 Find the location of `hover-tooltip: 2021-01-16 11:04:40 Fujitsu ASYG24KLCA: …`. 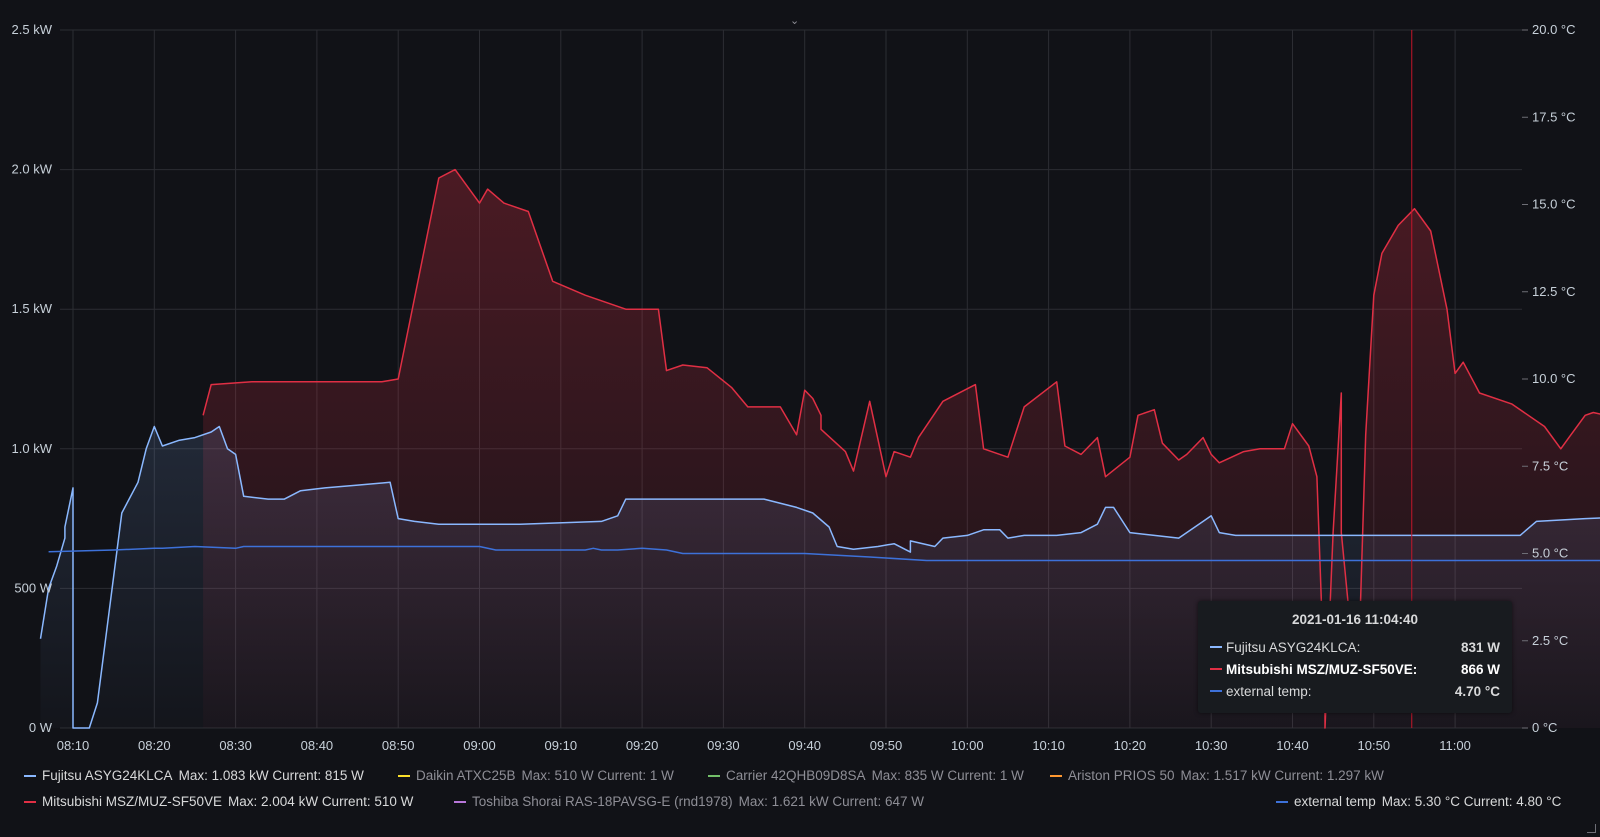

hover-tooltip: 2021-01-16 11:04:40 Fujitsu ASYG24KLCA: … is located at coordinates (1355, 657).